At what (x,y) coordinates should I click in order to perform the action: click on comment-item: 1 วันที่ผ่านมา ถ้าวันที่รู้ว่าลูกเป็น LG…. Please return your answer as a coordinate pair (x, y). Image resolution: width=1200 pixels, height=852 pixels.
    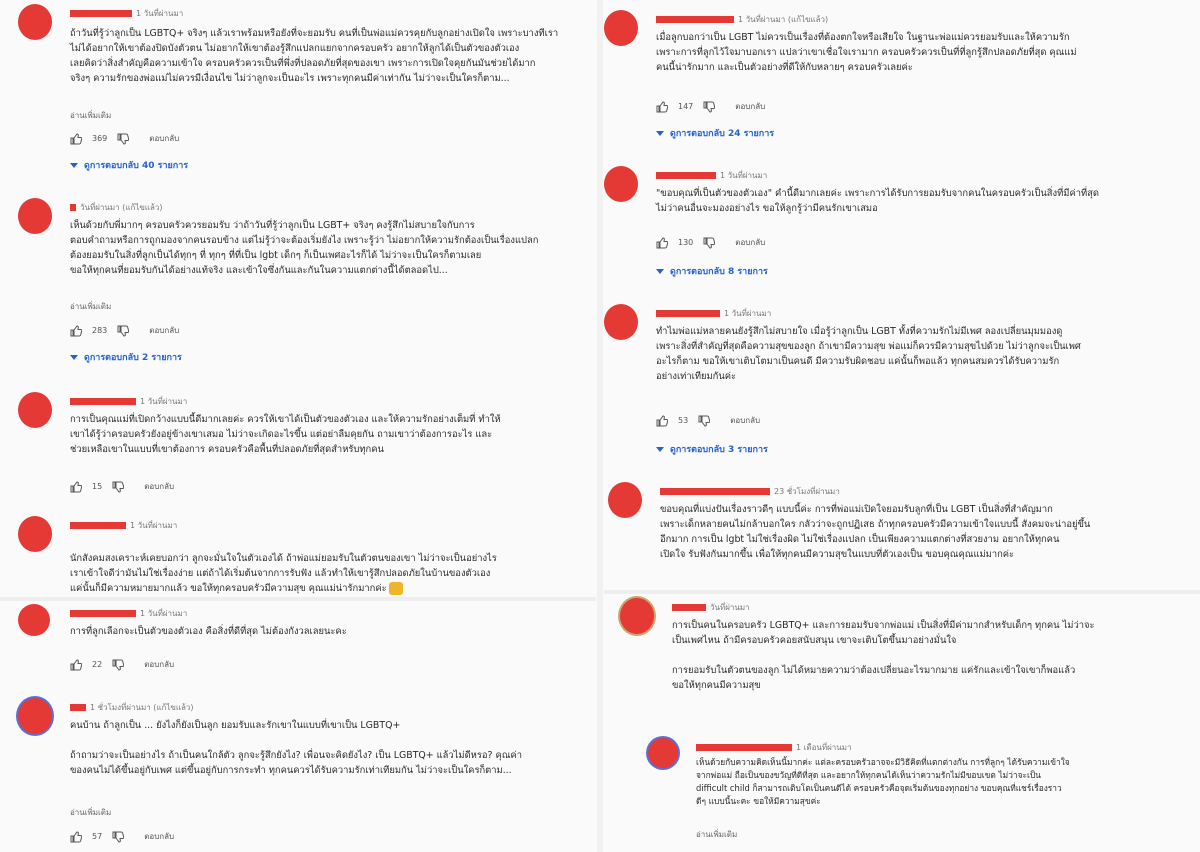
    Looking at the image, I should click on (303, 93).